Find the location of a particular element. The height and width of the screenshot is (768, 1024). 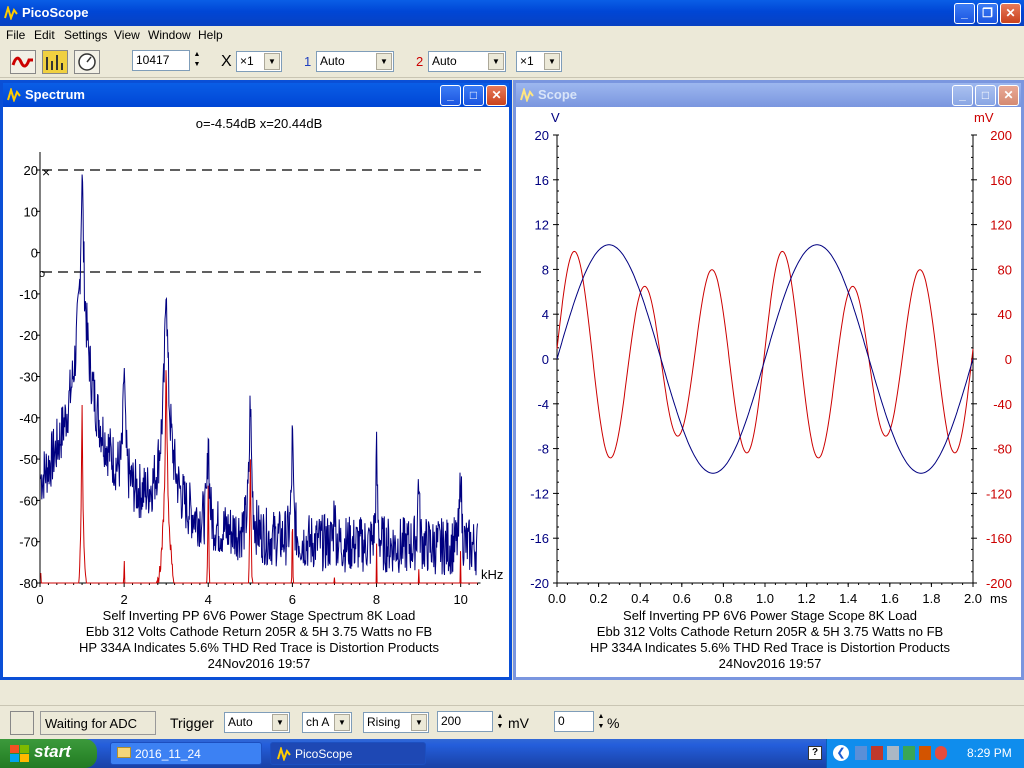

start-button: start is located at coordinates (48, 753).